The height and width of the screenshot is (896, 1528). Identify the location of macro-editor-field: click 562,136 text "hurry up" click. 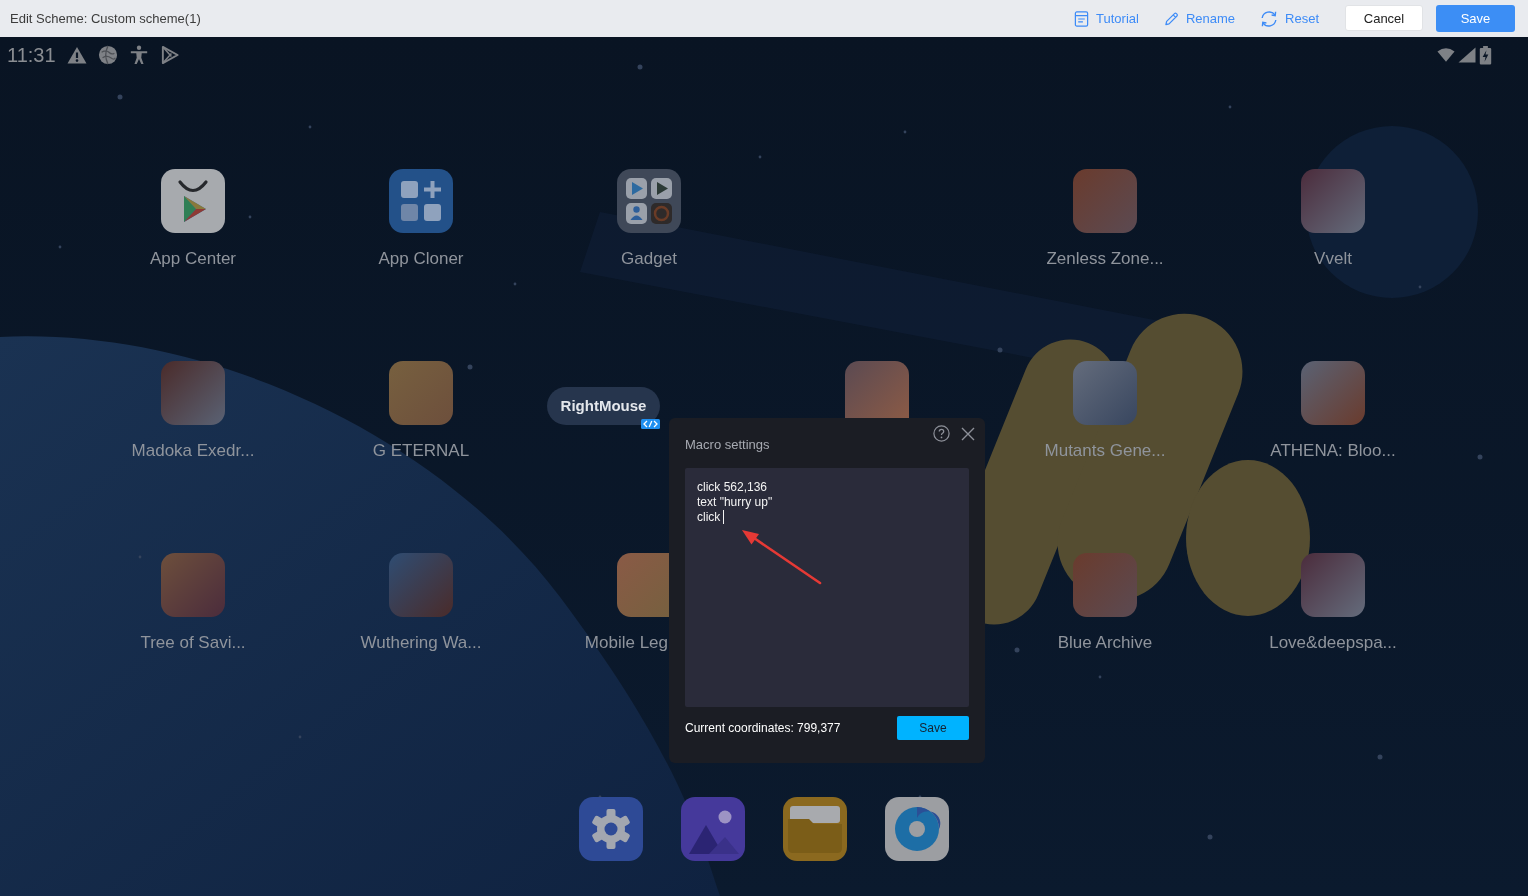
(827, 587).